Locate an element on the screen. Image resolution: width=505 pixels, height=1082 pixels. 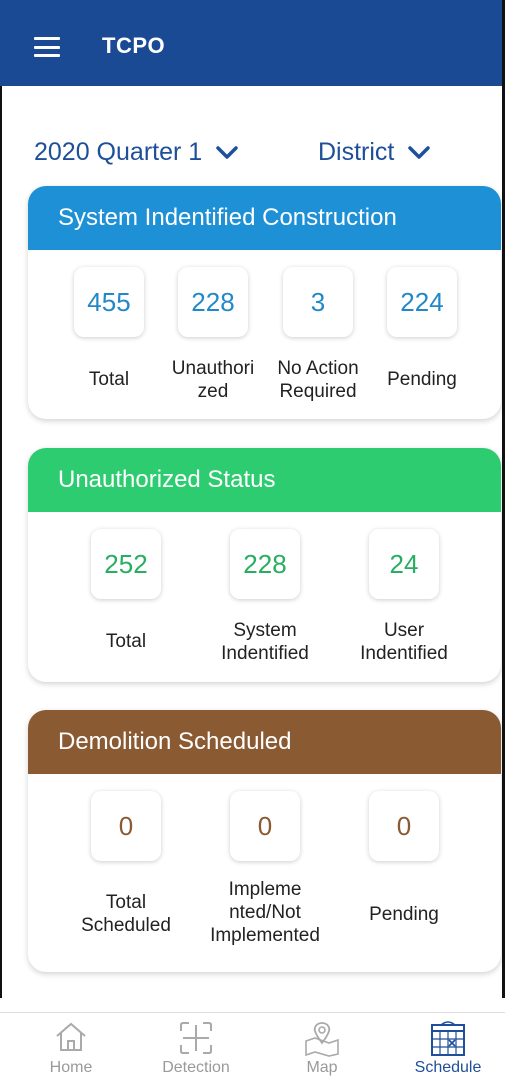
stat-total: 455 Total is located at coordinates (109, 328).